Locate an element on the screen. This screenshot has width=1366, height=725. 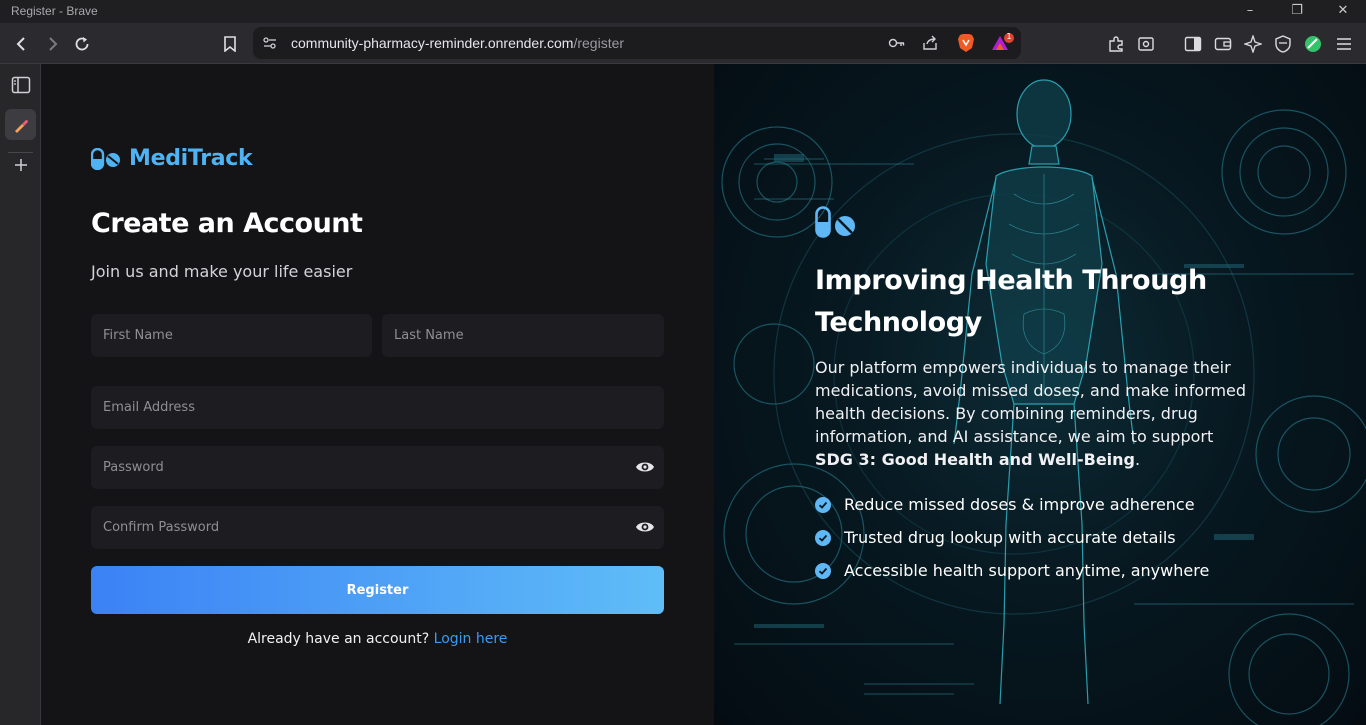
password-input is located at coordinates (377, 467).